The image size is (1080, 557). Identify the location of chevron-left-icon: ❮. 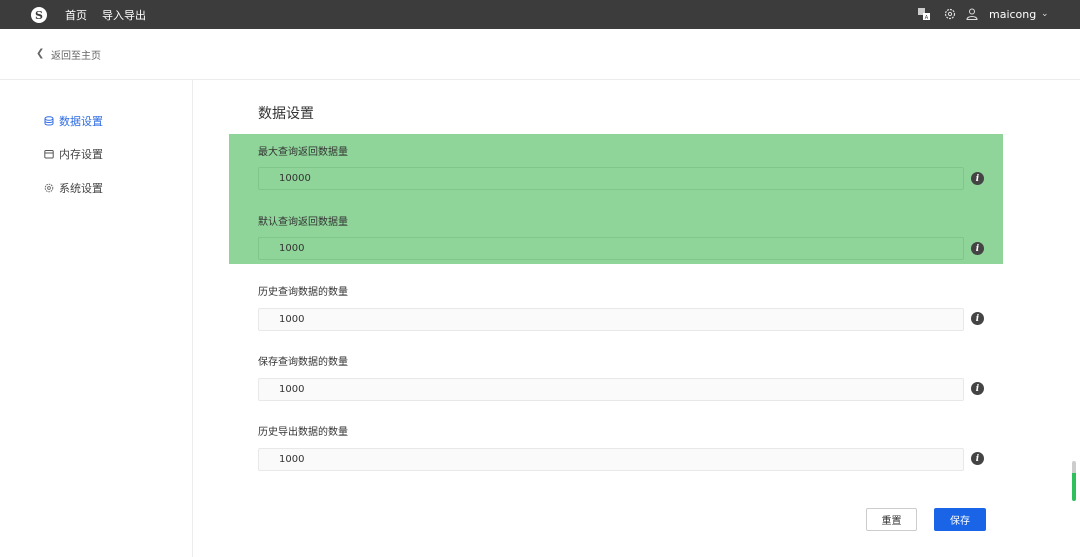
(40, 53).